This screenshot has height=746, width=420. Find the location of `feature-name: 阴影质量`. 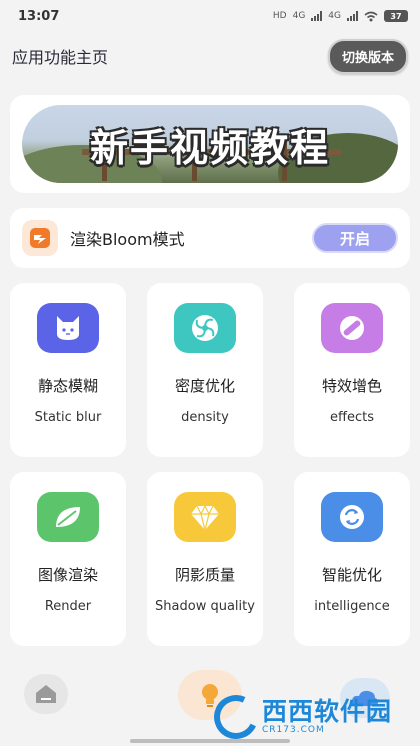

feature-name: 阴影质量 is located at coordinates (204, 575).